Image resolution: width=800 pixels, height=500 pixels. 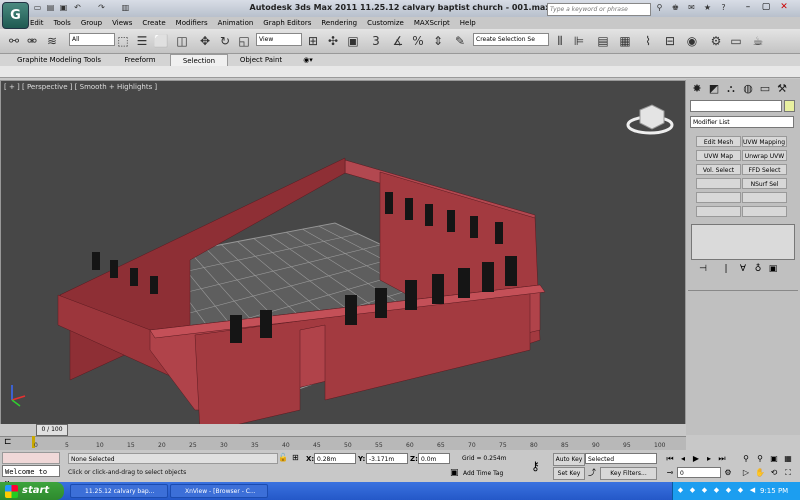 I want to click on close-button: ✕, so click(x=784, y=7).